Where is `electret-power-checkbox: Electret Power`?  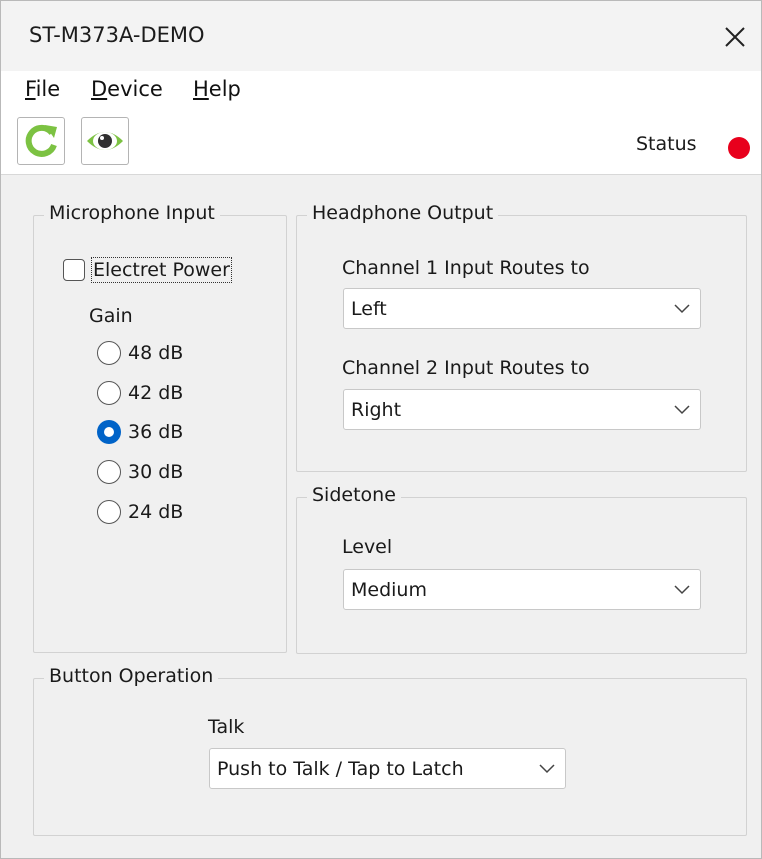 electret-power-checkbox: Electret Power is located at coordinates (147, 270).